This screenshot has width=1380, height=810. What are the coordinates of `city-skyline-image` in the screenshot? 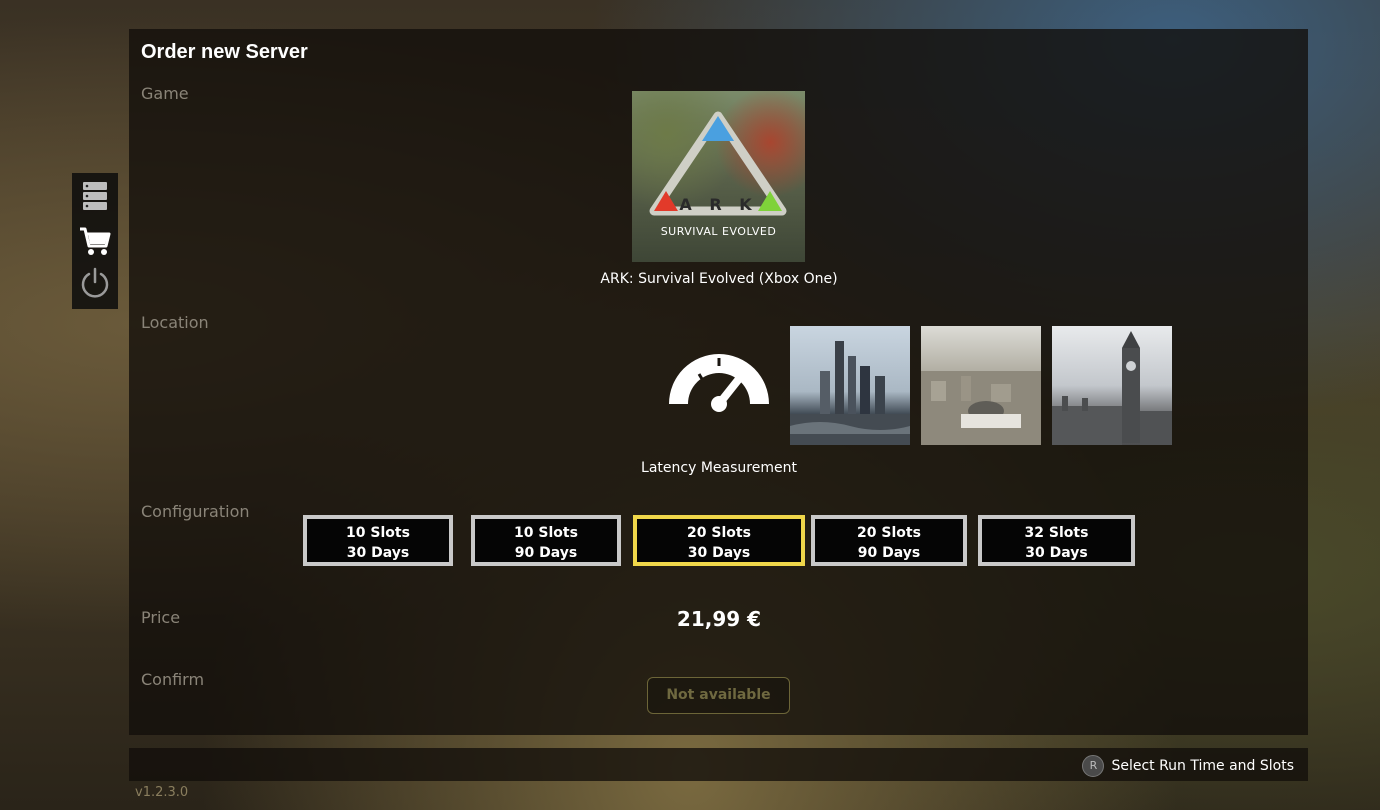 It's located at (981, 408).